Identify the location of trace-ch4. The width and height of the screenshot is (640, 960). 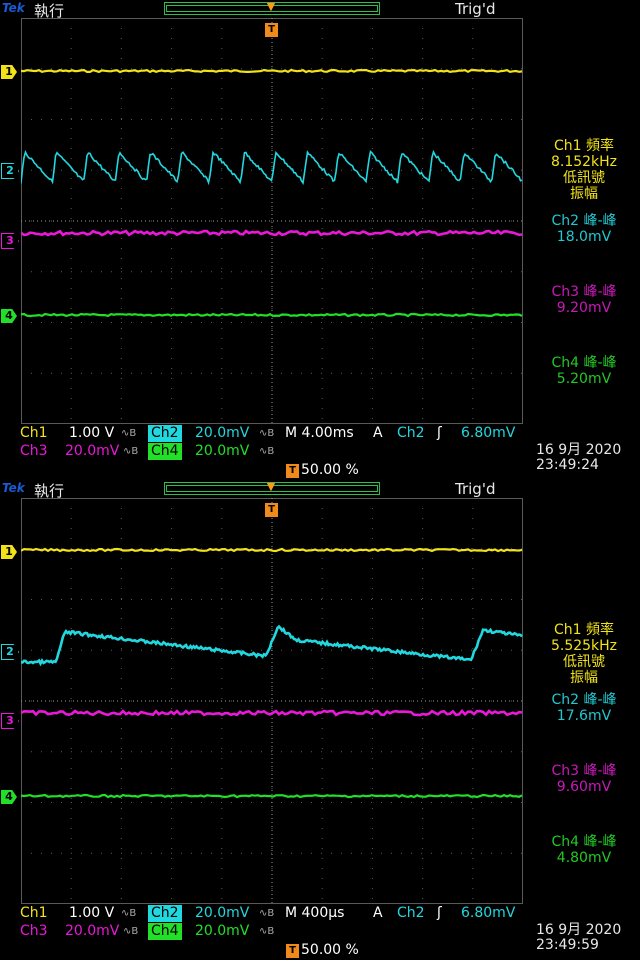
(272, 315).